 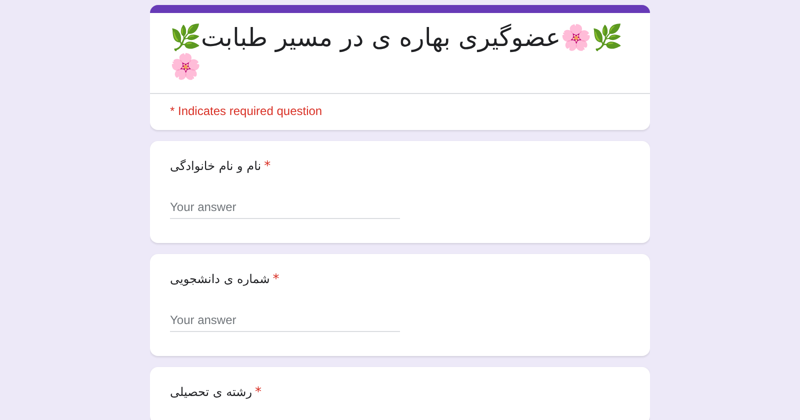 What do you see at coordinates (220, 279) in the screenshot?
I see `question-label: شماره ی دانشجویی` at bounding box center [220, 279].